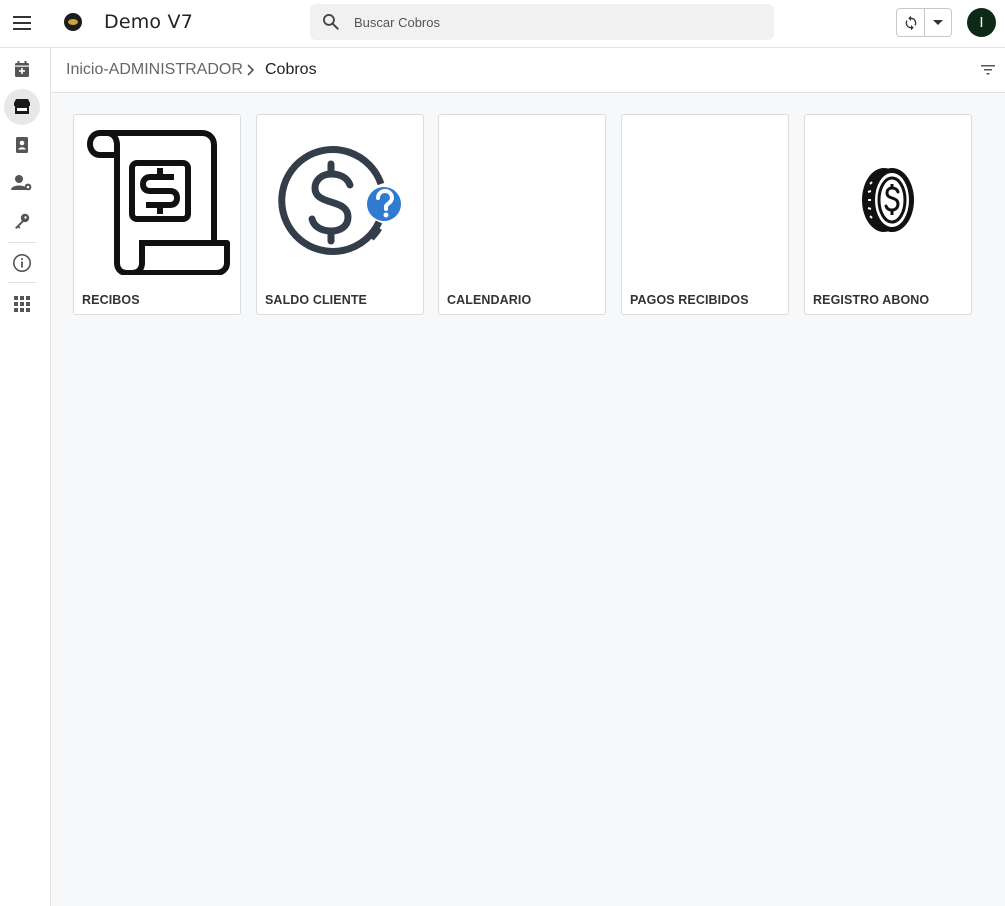 The image size is (1005, 906). What do you see at coordinates (22, 23) in the screenshot?
I see `menu-icon` at bounding box center [22, 23].